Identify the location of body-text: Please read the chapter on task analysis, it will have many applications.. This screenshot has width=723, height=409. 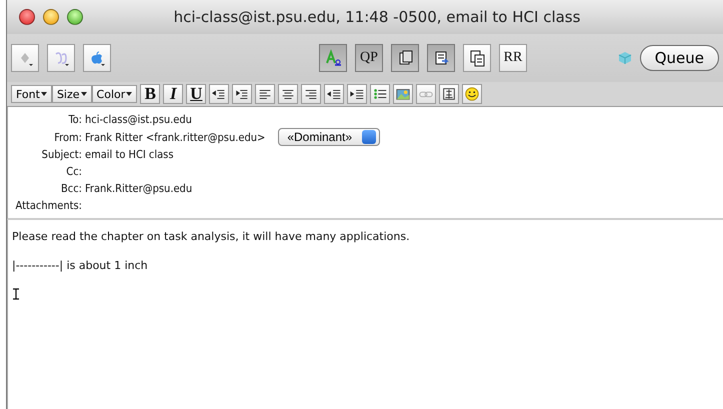
(211, 236).